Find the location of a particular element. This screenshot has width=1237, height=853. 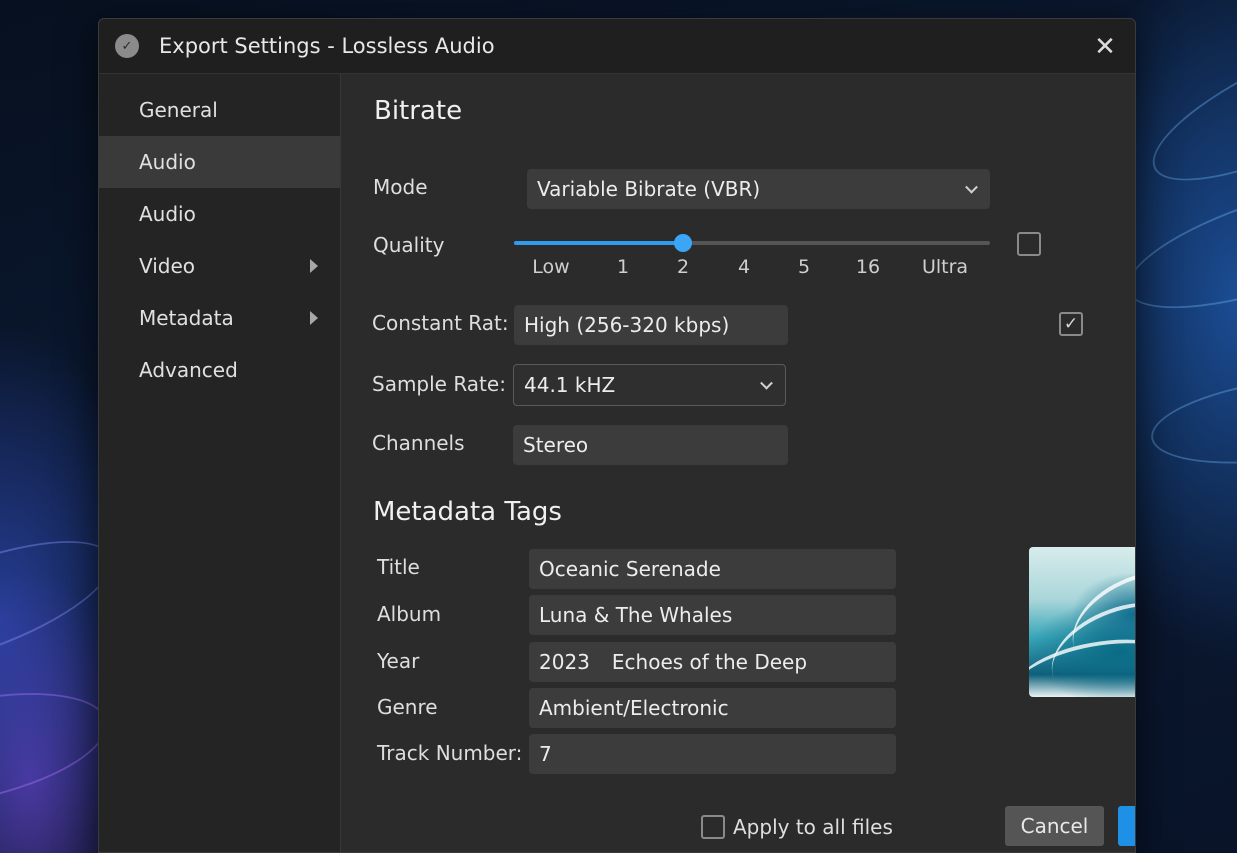

quality-tick-label: Ultra is located at coordinates (945, 267).